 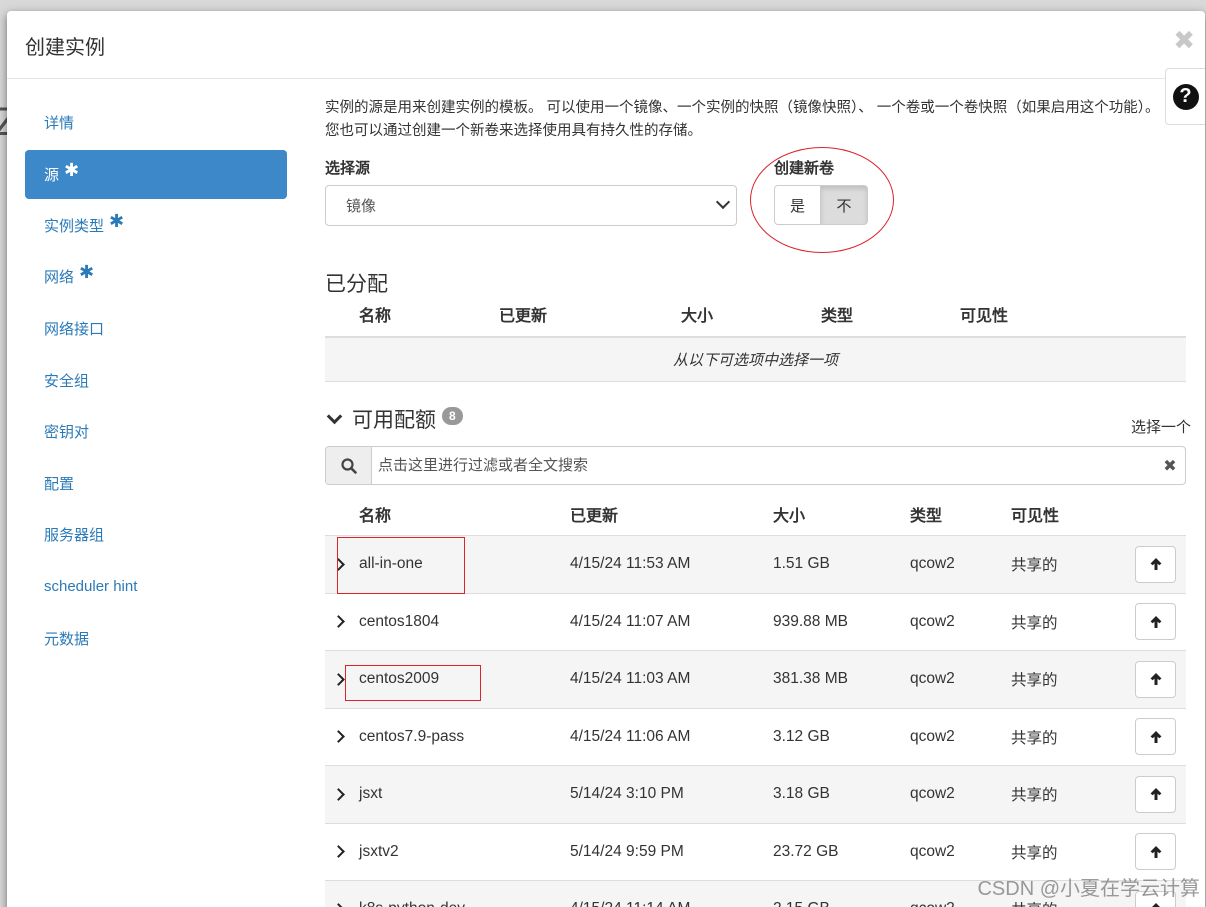 I want to click on sidebar-item: 网络 ✱, so click(x=156, y=277).